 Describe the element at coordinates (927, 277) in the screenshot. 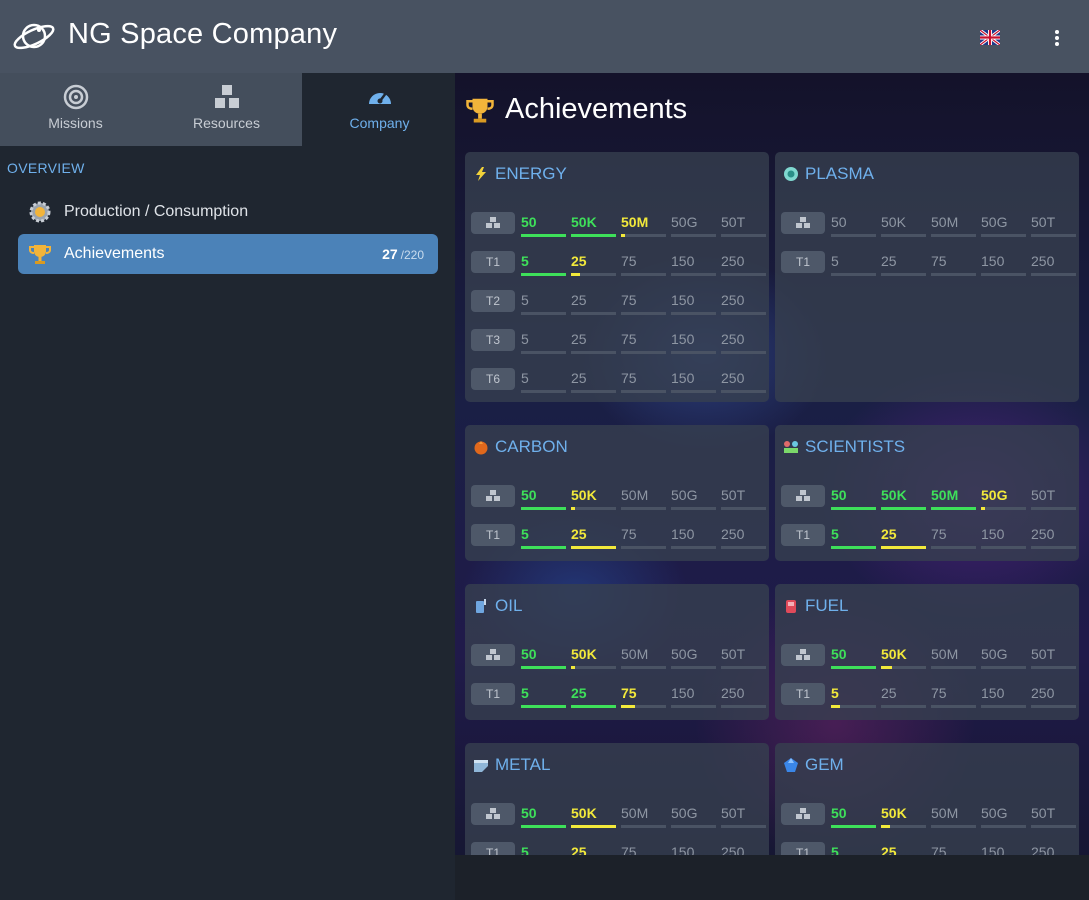

I see `achievement-card-plasma: PLASMA 50 50K 50M 50G 50T T1 5 25 75 150 250` at that location.